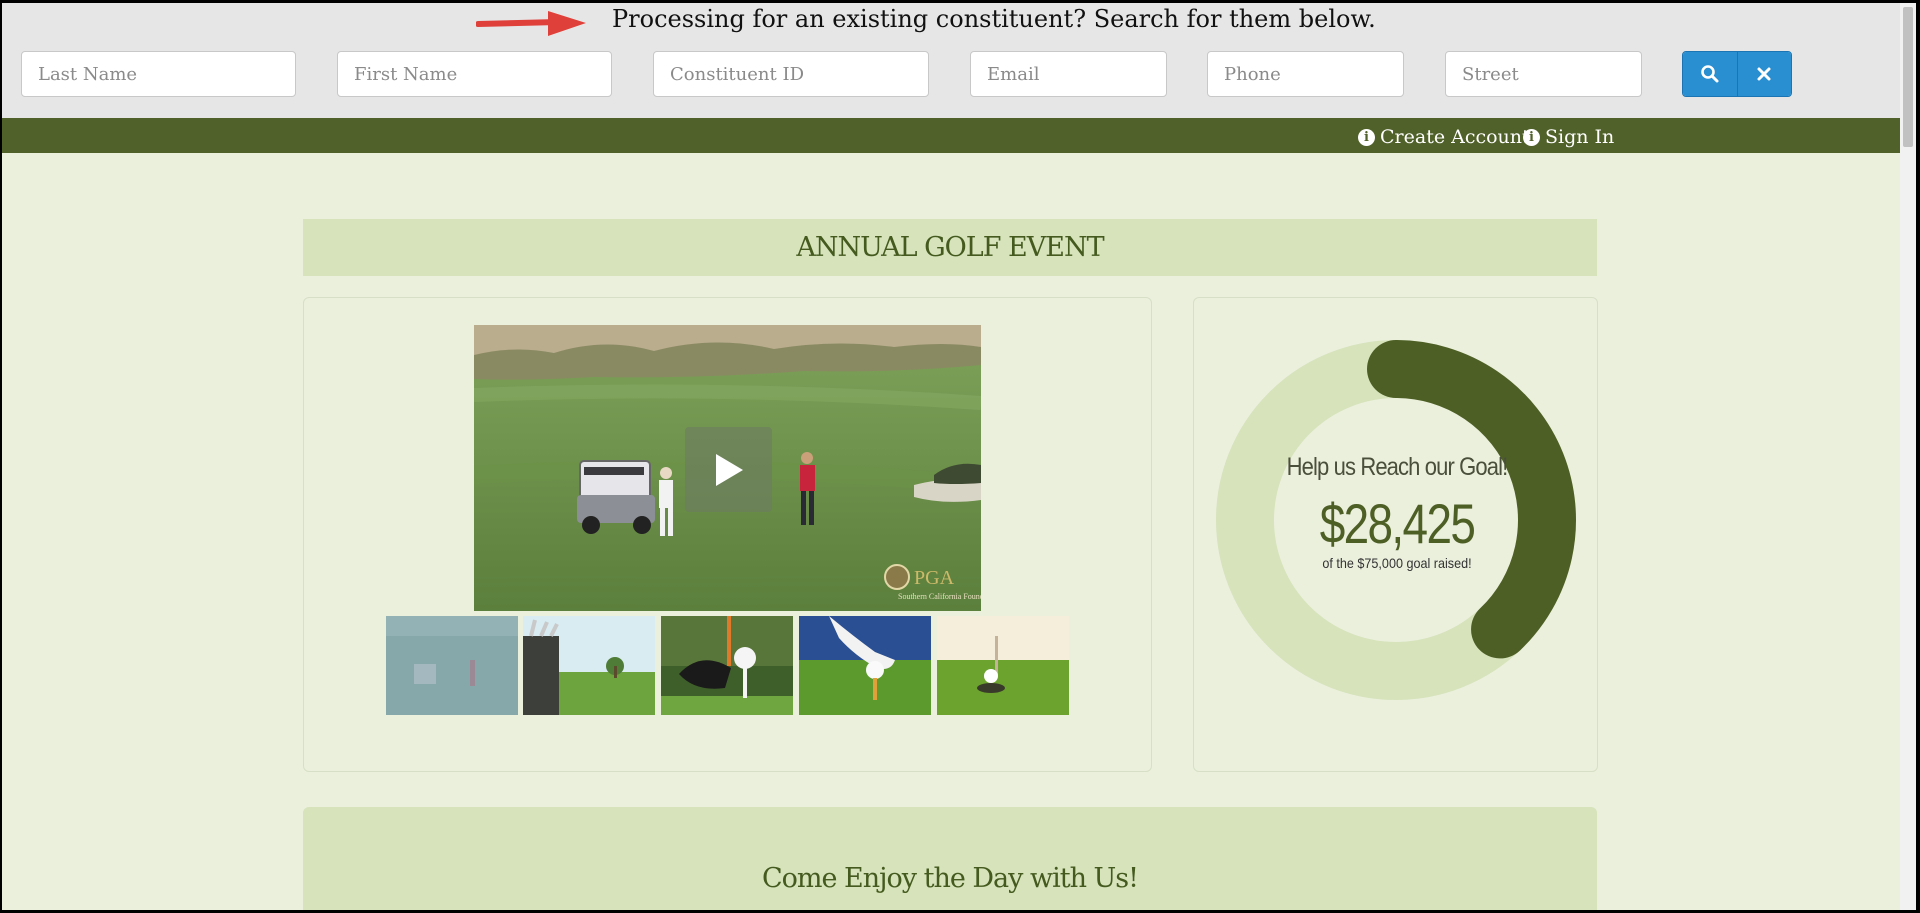  I want to click on thumbnail-gloved-hand-ball, so click(865, 665).